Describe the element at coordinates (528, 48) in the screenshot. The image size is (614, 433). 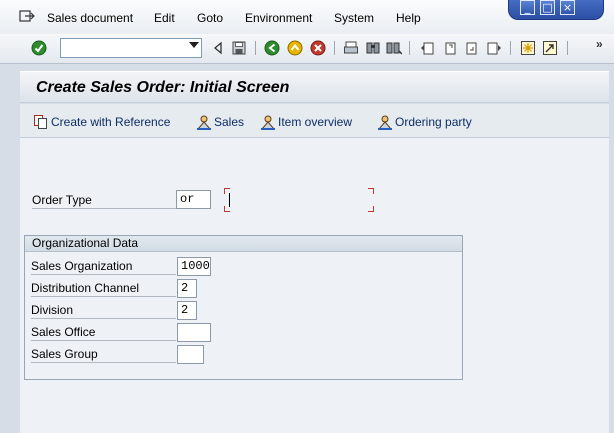
I see `new-session-icon` at that location.